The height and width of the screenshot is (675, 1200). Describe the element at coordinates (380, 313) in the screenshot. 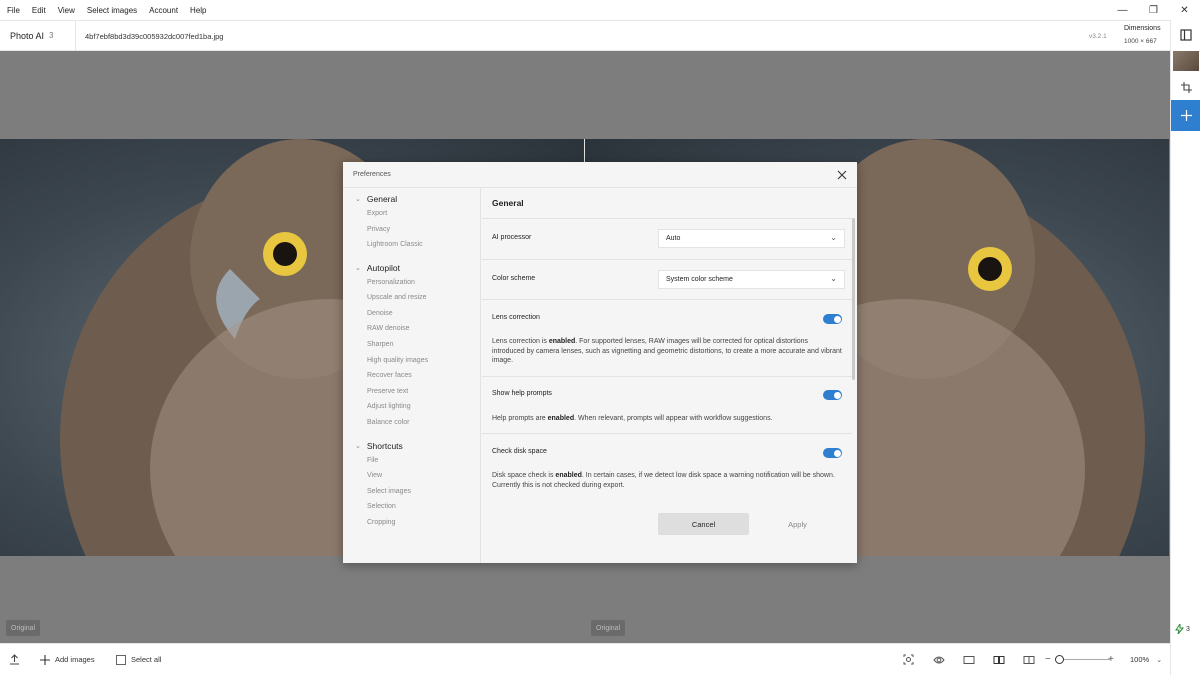

I see `nav-item-denoise: Denoise` at that location.